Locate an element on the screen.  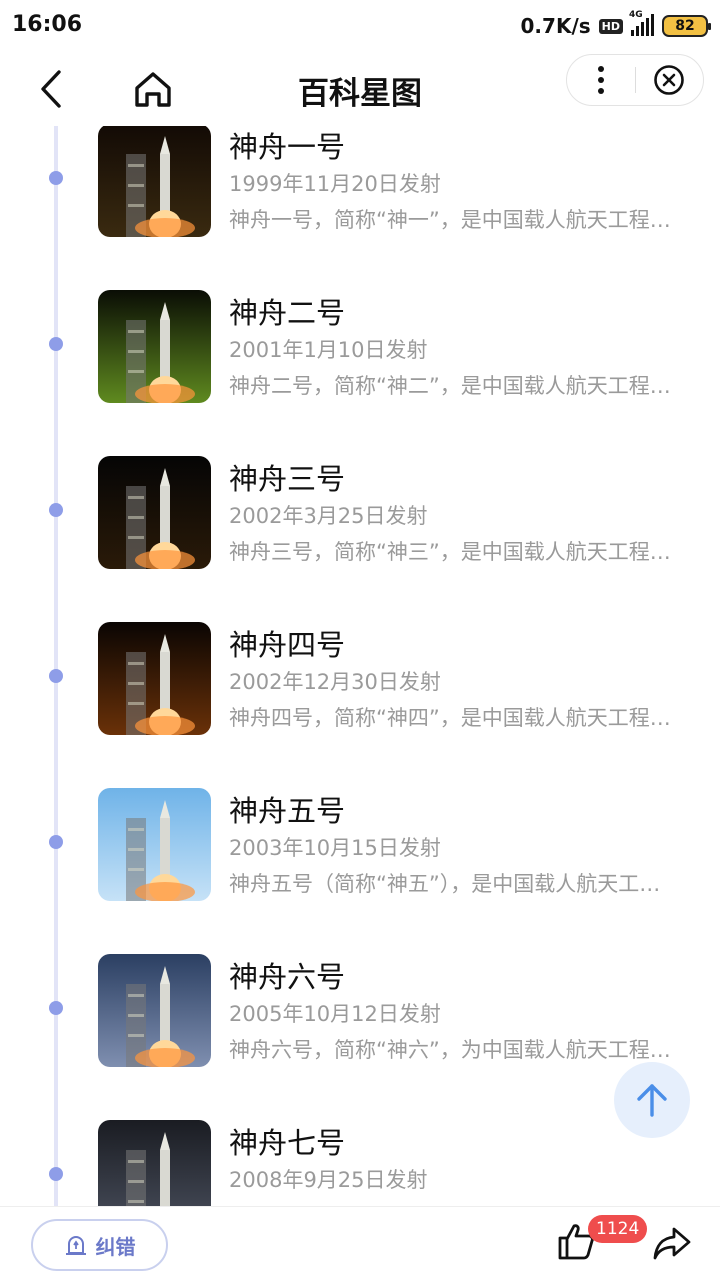
status-right: 0.7K/s HD 4G 82 is located at coordinates (615, 25).